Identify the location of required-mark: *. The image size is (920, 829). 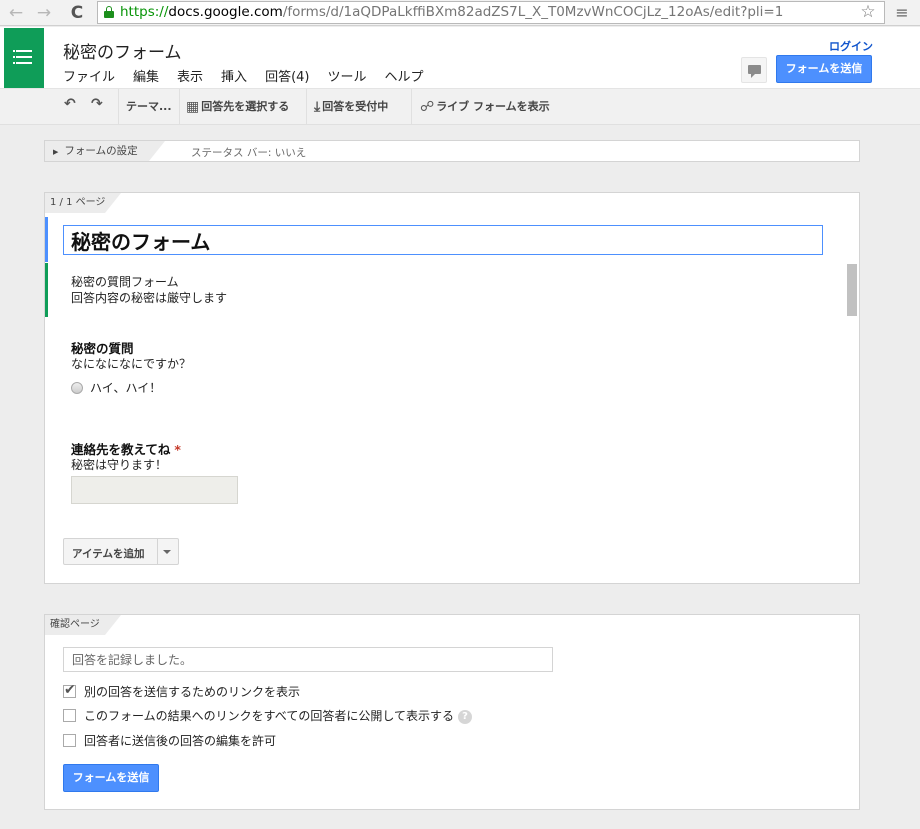
(177, 449).